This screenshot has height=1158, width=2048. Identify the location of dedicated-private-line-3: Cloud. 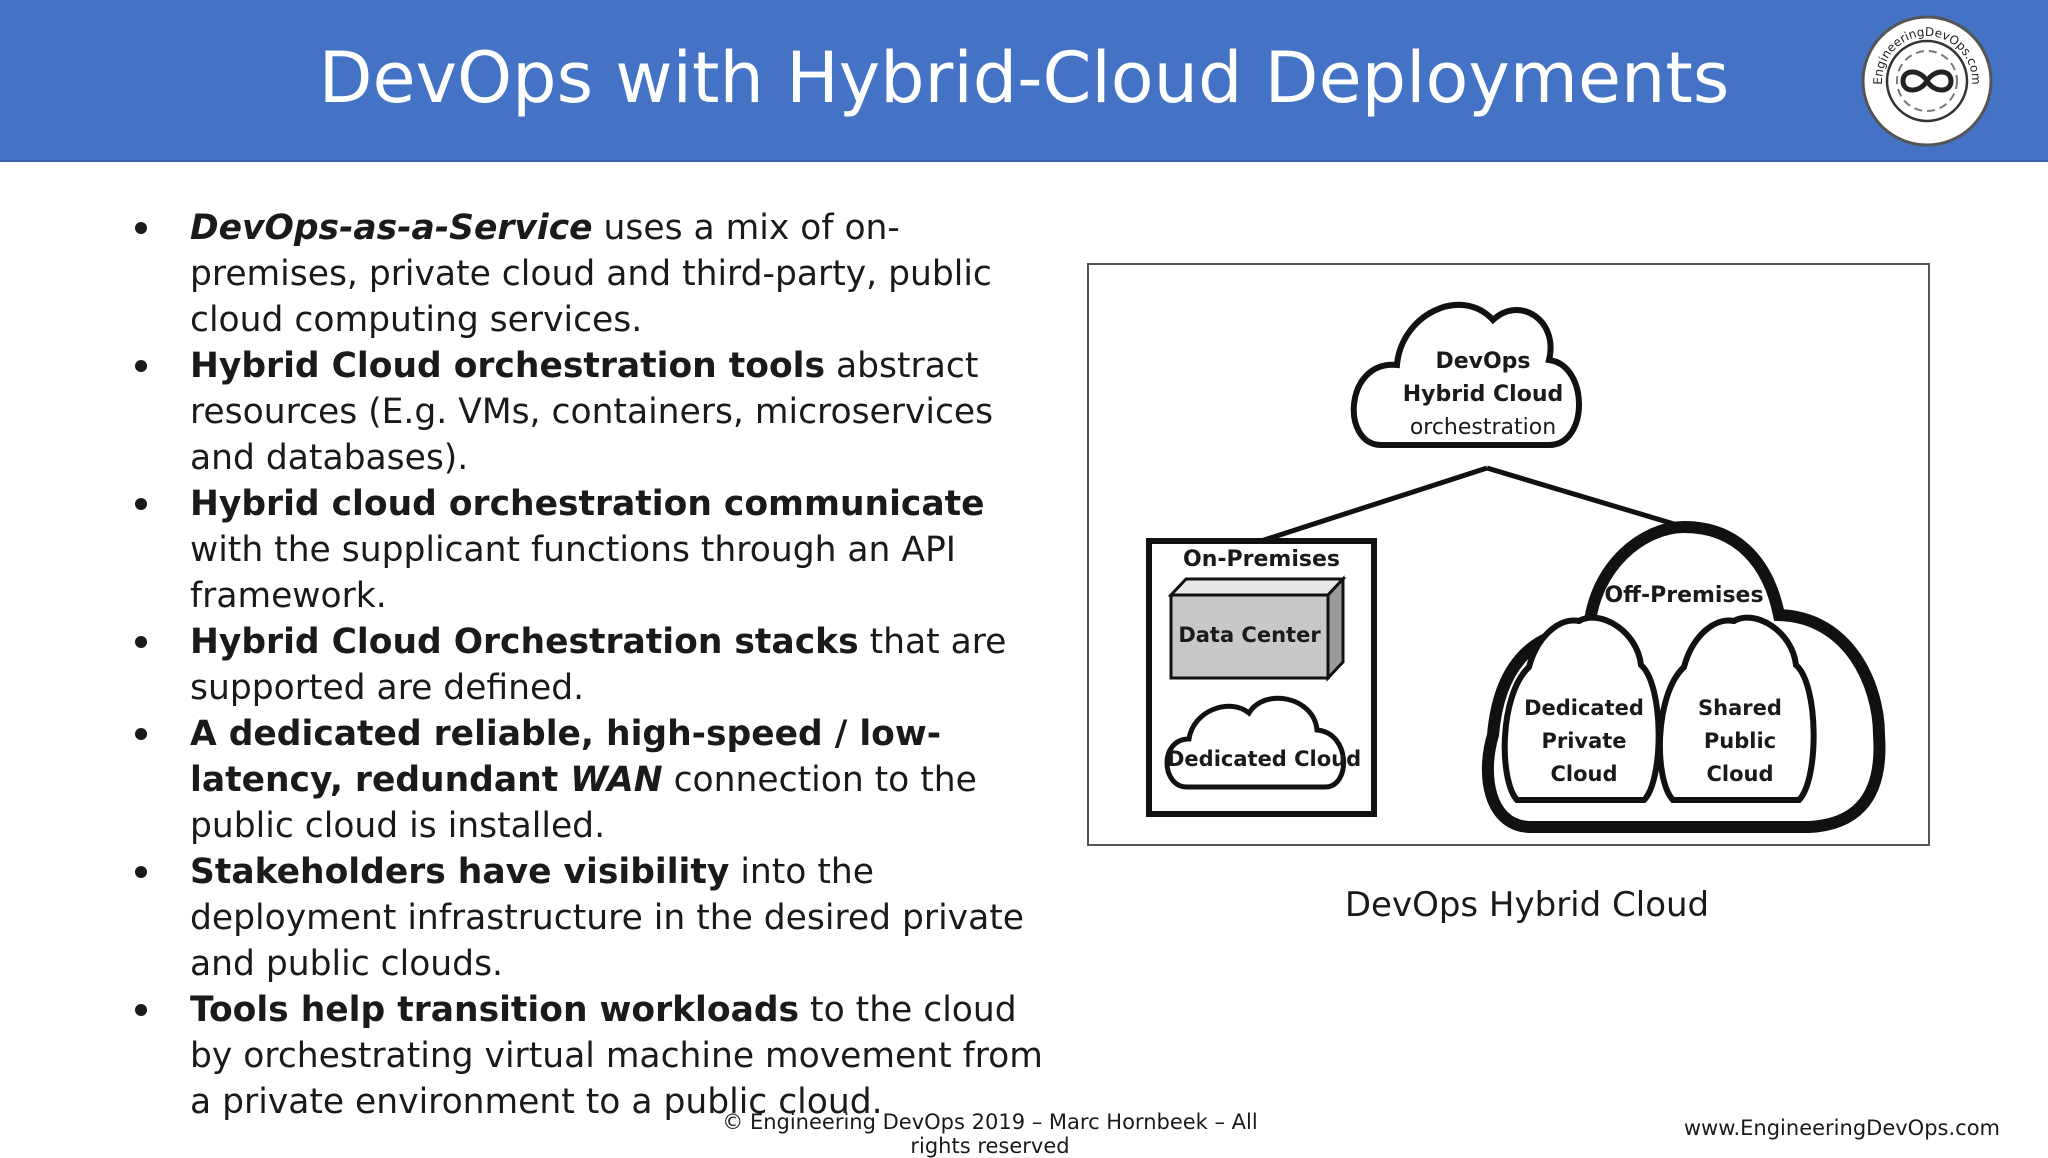
(1584, 774).